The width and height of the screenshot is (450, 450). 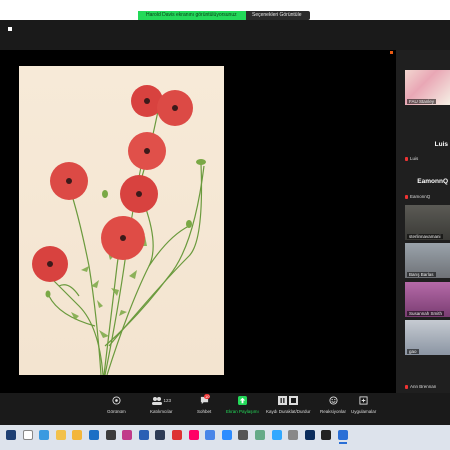 I want to click on participant-label: EamonnQ, so click(x=417, y=196).